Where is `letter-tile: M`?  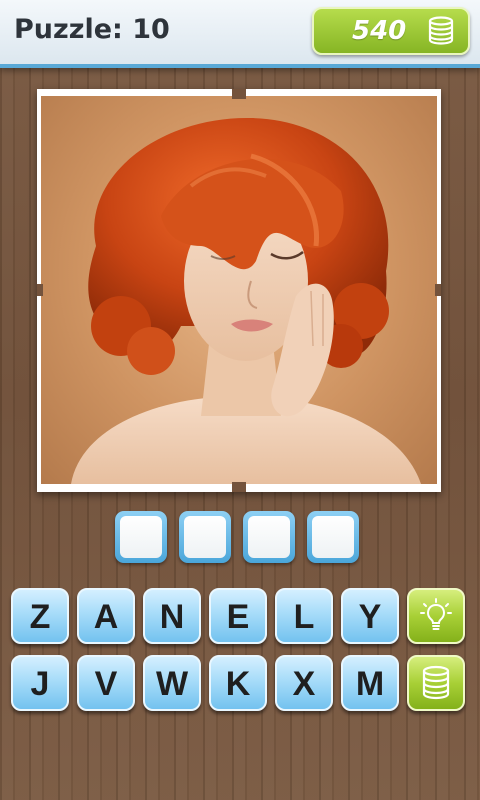 letter-tile: M is located at coordinates (370, 683).